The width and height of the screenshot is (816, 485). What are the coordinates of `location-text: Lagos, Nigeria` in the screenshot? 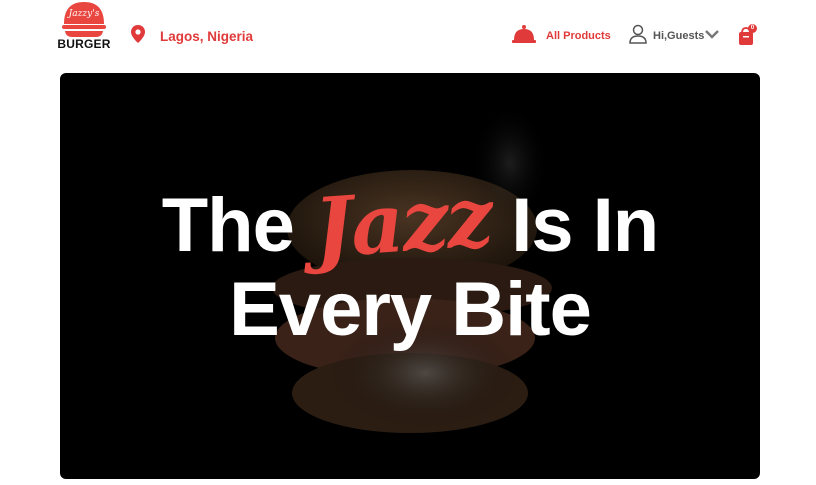 It's located at (207, 36).